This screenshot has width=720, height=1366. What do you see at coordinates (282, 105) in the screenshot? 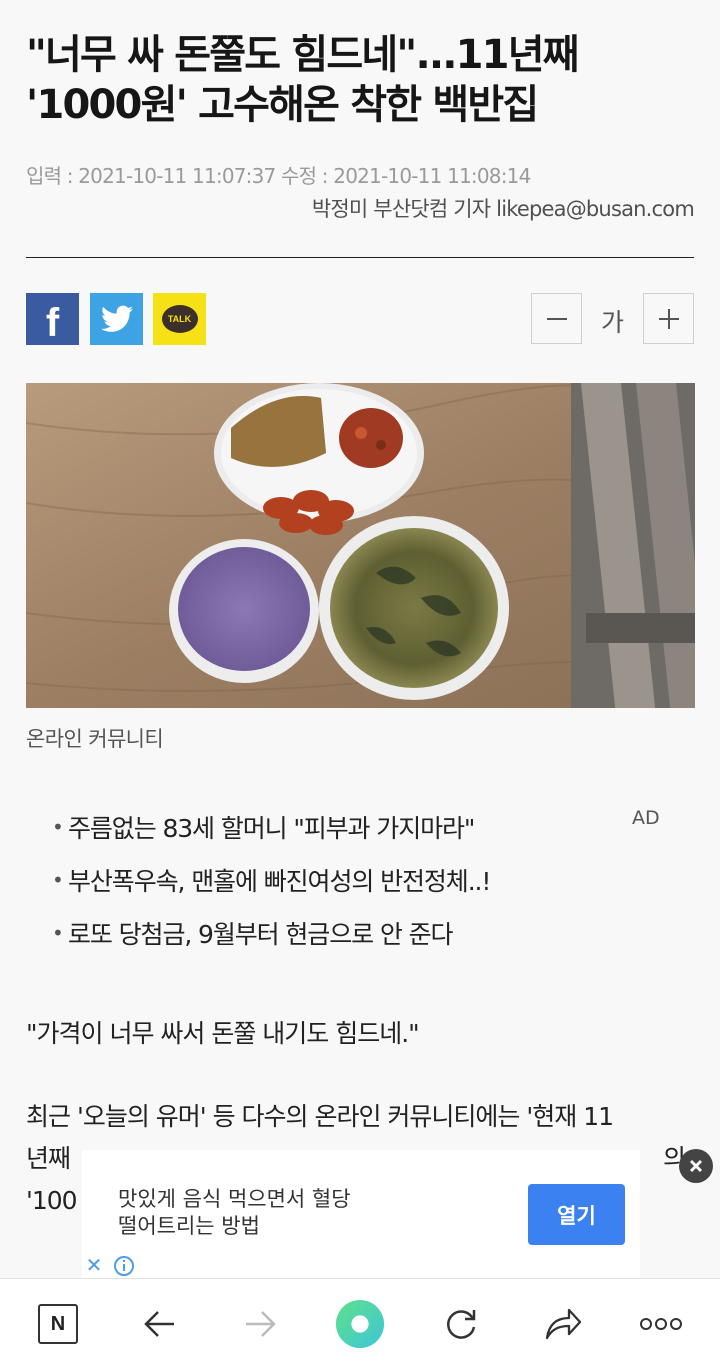
I see `headline-line-2: '1000원' 고수해온 착한 백반집` at bounding box center [282, 105].